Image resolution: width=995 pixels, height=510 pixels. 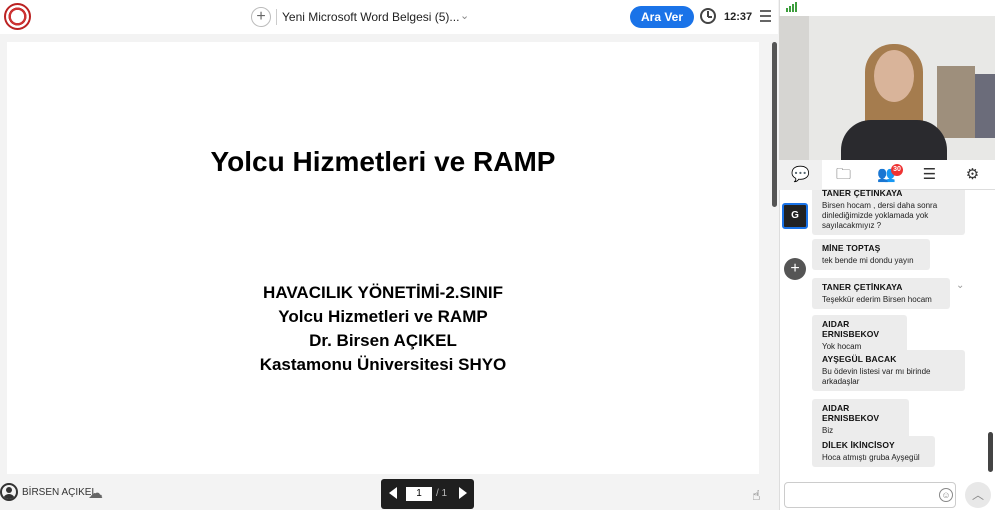 I want to click on signal-strength-icon, so click(x=793, y=7).